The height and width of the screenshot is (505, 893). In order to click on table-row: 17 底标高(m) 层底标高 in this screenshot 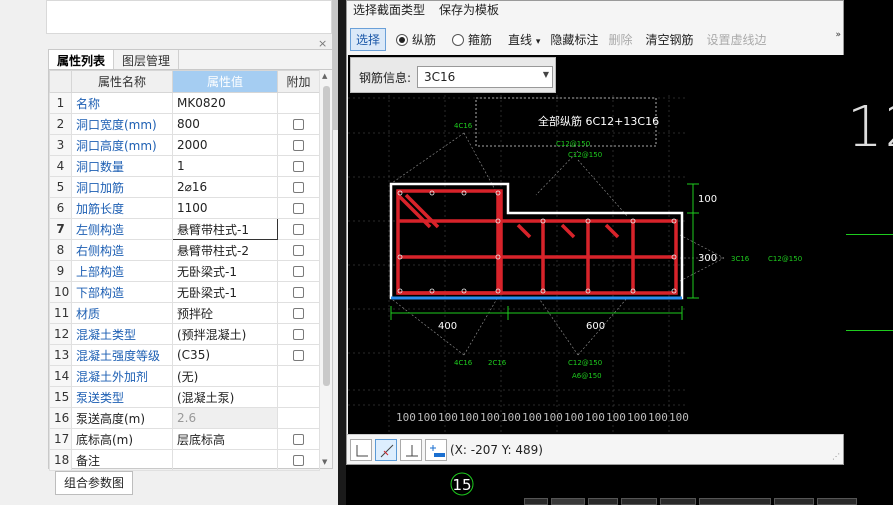, I will do `click(184, 439)`.